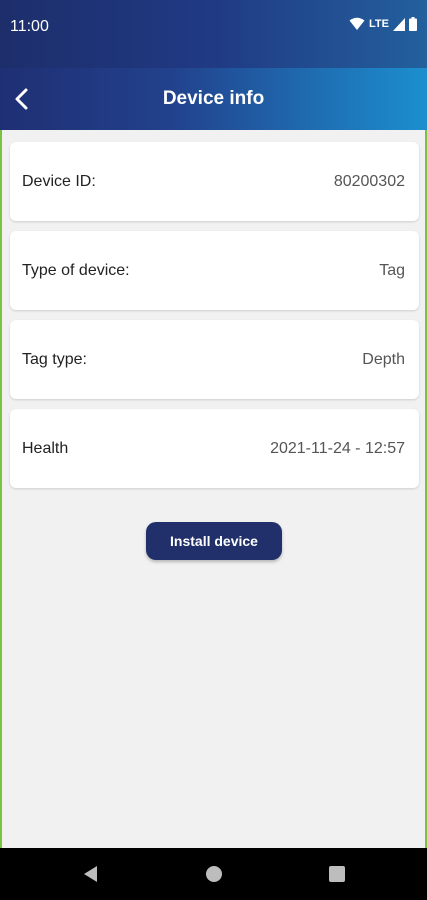 This screenshot has width=427, height=900. I want to click on install-device-button: Install device, so click(214, 541).